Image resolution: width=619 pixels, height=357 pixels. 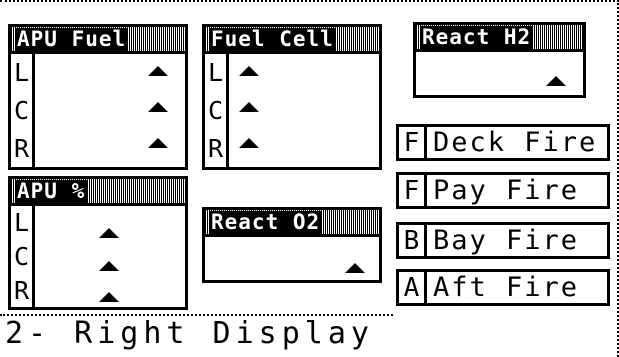 I want to click on pay-fire-button: F Pay Fire, so click(x=503, y=190).